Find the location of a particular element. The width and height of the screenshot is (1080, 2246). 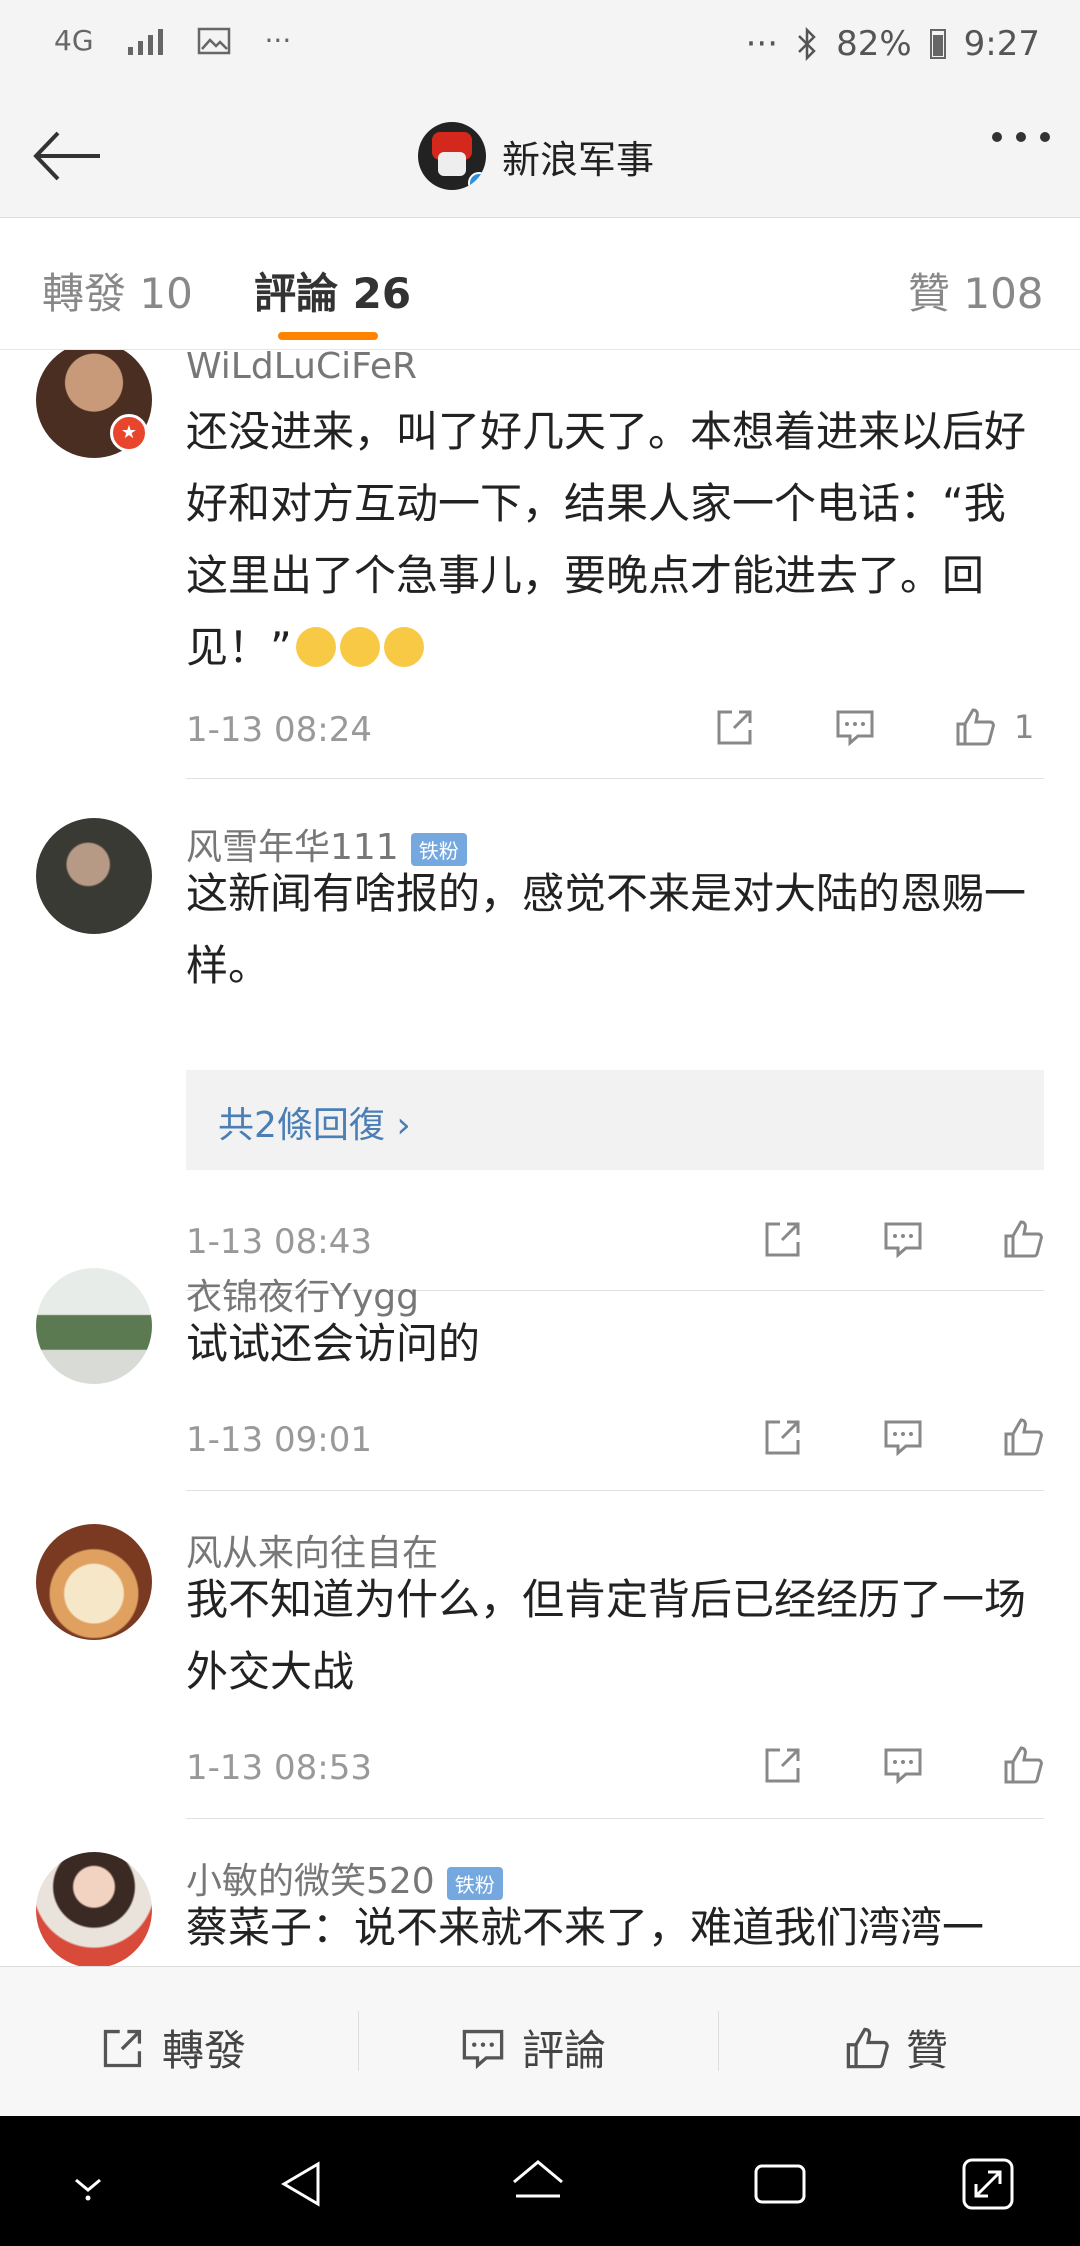

nav-back-button is located at coordinates (302, 2184).